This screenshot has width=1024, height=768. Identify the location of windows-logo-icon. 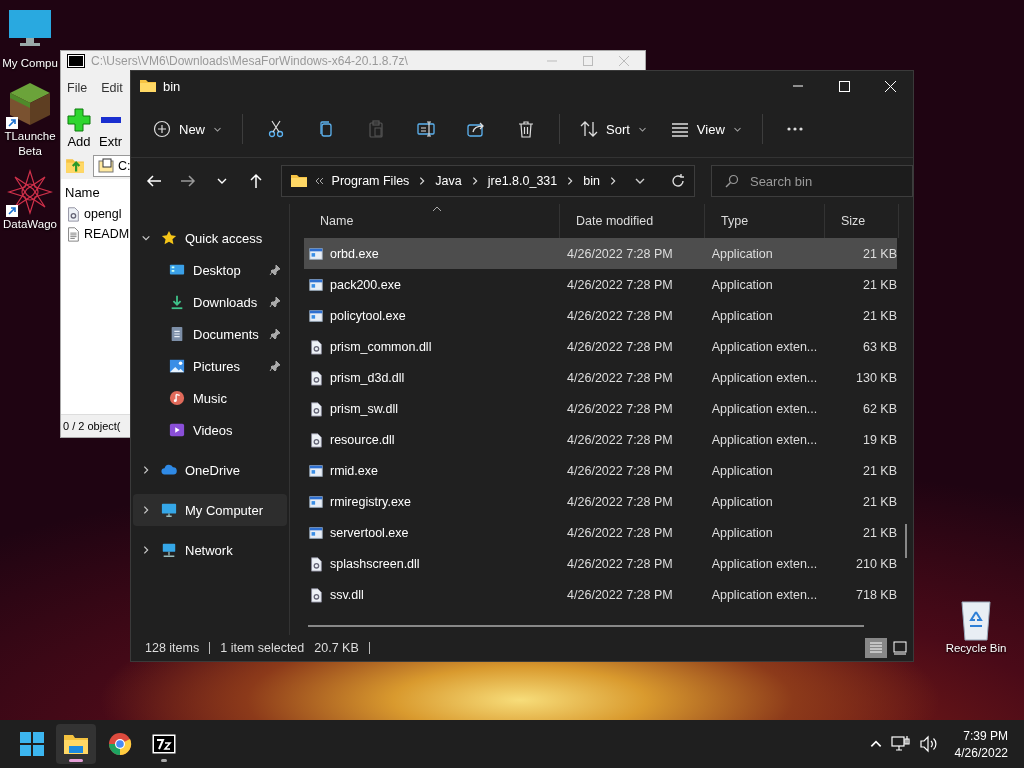
(32, 744).